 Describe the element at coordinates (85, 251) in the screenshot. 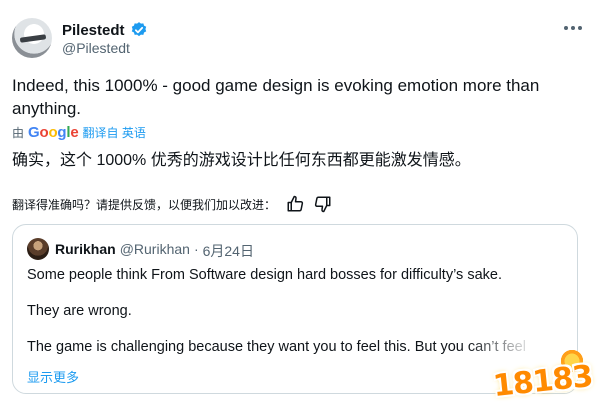

I see `quoted-author-name: Rurikhan` at that location.